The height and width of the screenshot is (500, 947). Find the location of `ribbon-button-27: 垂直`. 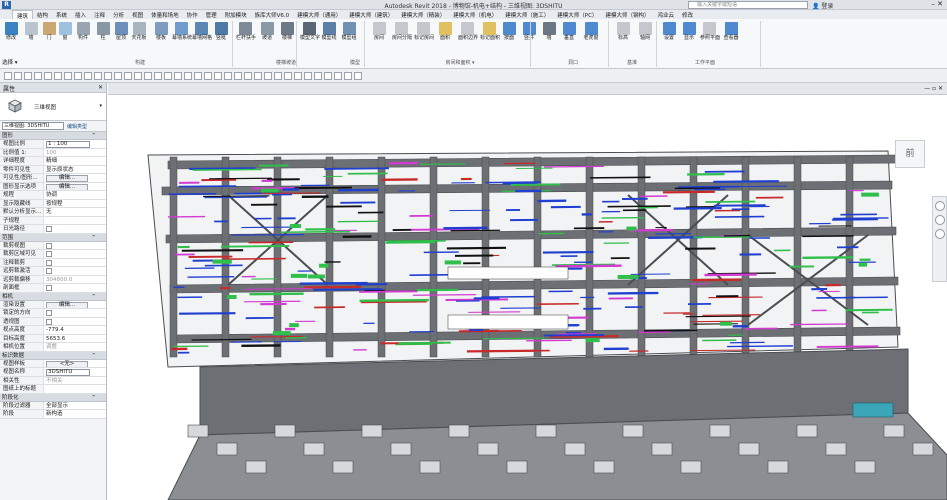

ribbon-button-27: 垂直 is located at coordinates (569, 31).